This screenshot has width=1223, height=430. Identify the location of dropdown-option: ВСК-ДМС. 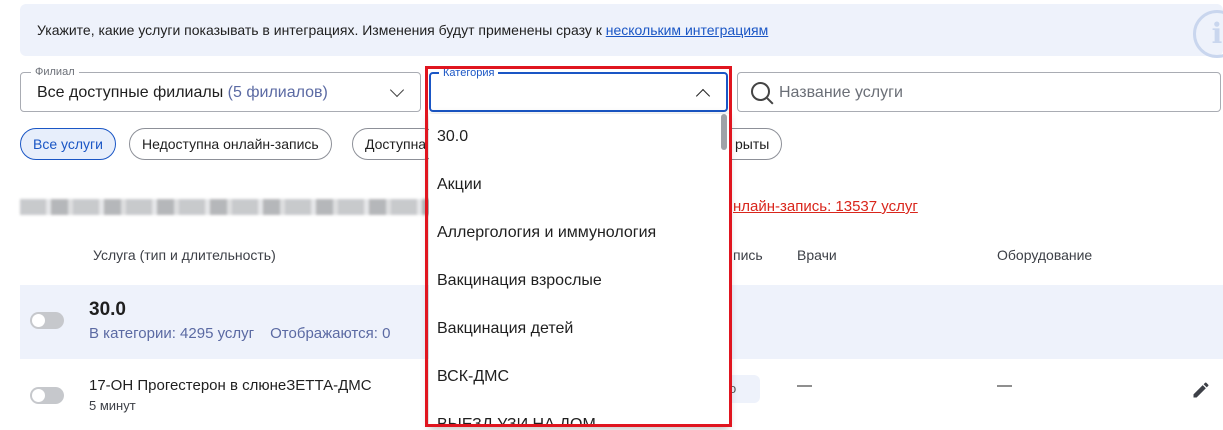
(473, 377).